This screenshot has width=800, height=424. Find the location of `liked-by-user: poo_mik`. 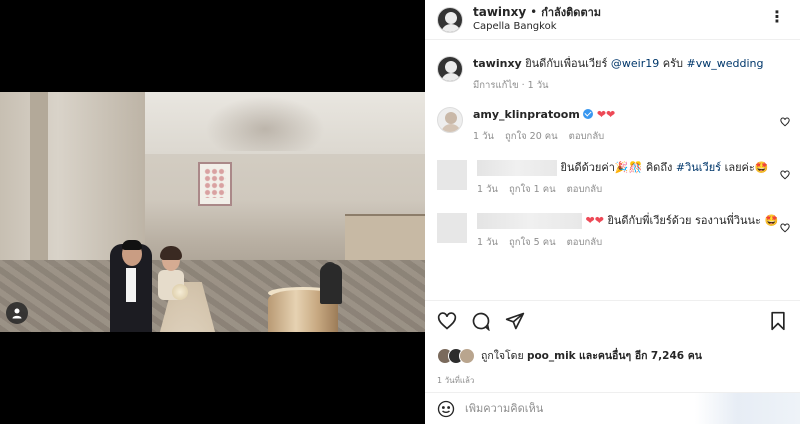

liked-by-user: poo_mik is located at coordinates (551, 356).